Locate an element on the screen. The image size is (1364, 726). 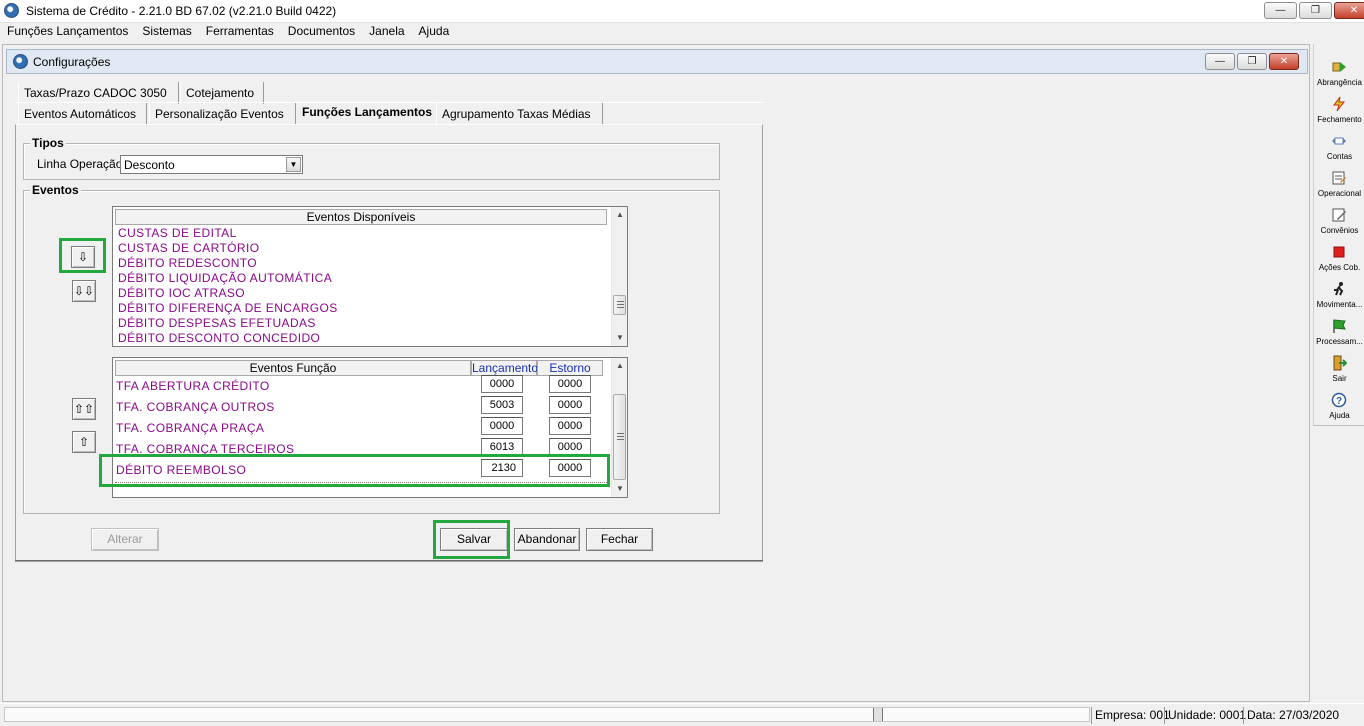
move-down-all-button: ⇩⇩ is located at coordinates (84, 291).